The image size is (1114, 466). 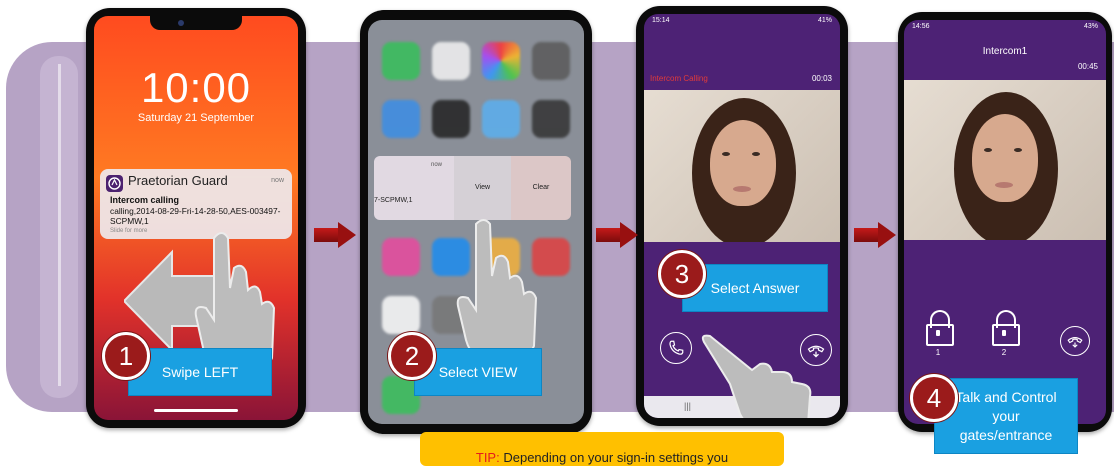 I want to click on phone-notch, so click(x=196, y=23).